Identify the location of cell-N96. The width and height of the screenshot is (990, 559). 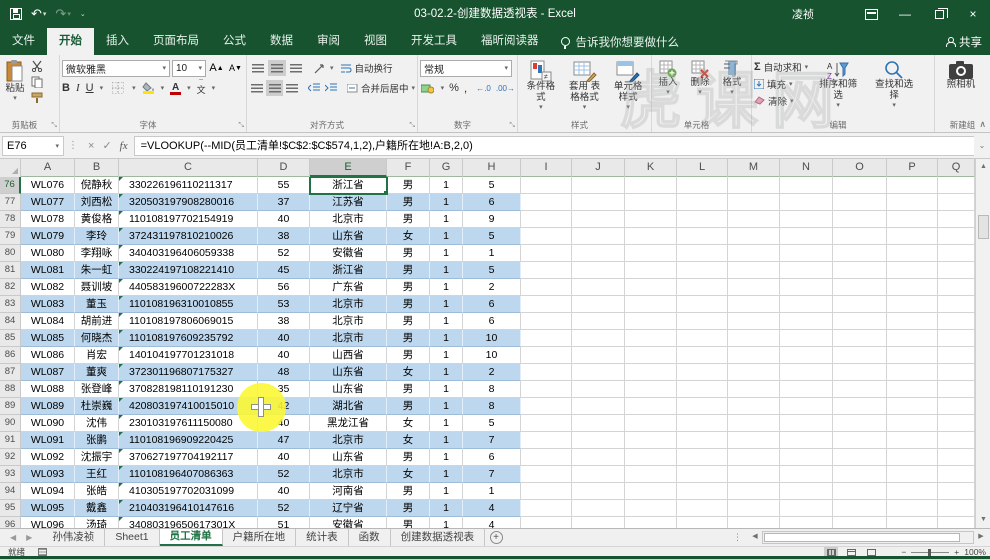
(806, 522).